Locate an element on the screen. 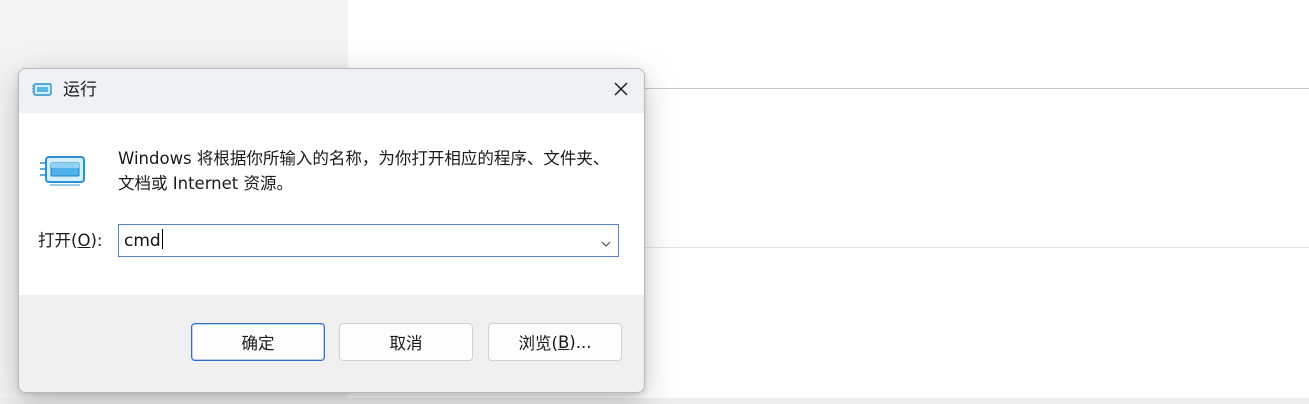  background-bottom-strip is located at coordinates (654, 401).